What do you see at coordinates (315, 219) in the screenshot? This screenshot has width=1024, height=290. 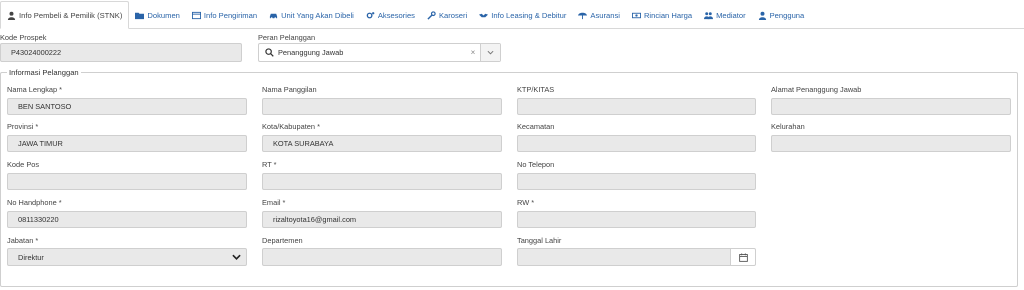 I see `email-value: rizaltoyota16@gmail.com` at bounding box center [315, 219].